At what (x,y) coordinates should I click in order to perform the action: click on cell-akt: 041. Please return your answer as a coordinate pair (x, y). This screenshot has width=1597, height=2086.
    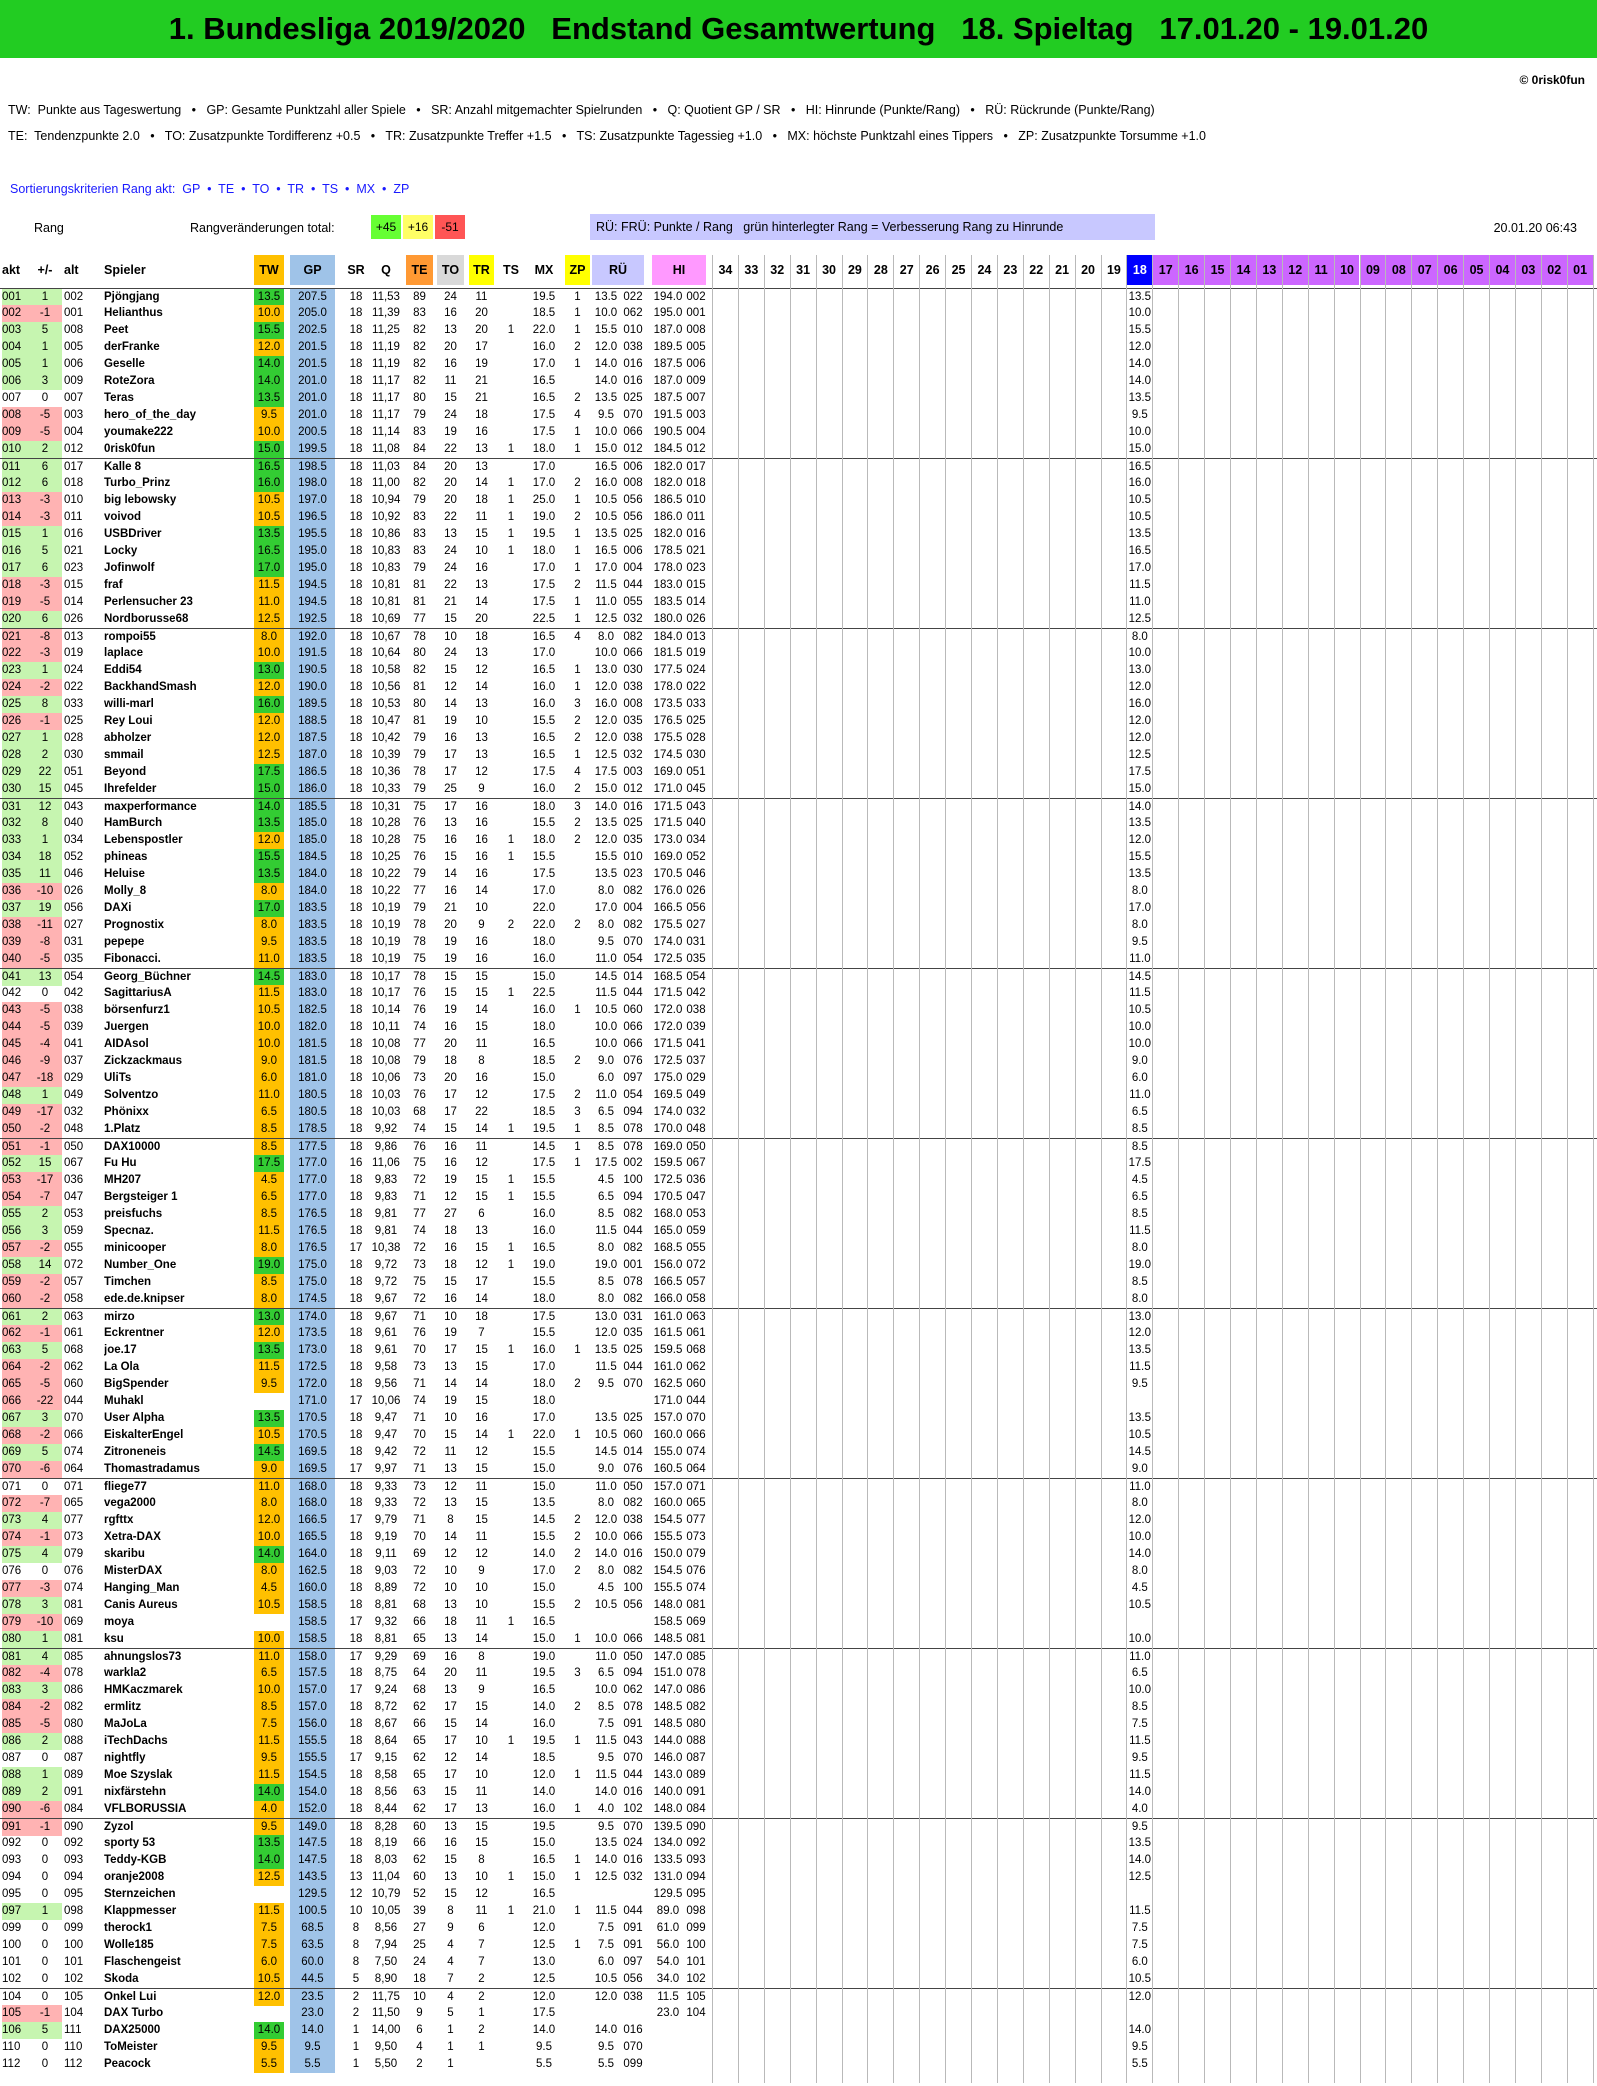
    Looking at the image, I should click on (15, 977).